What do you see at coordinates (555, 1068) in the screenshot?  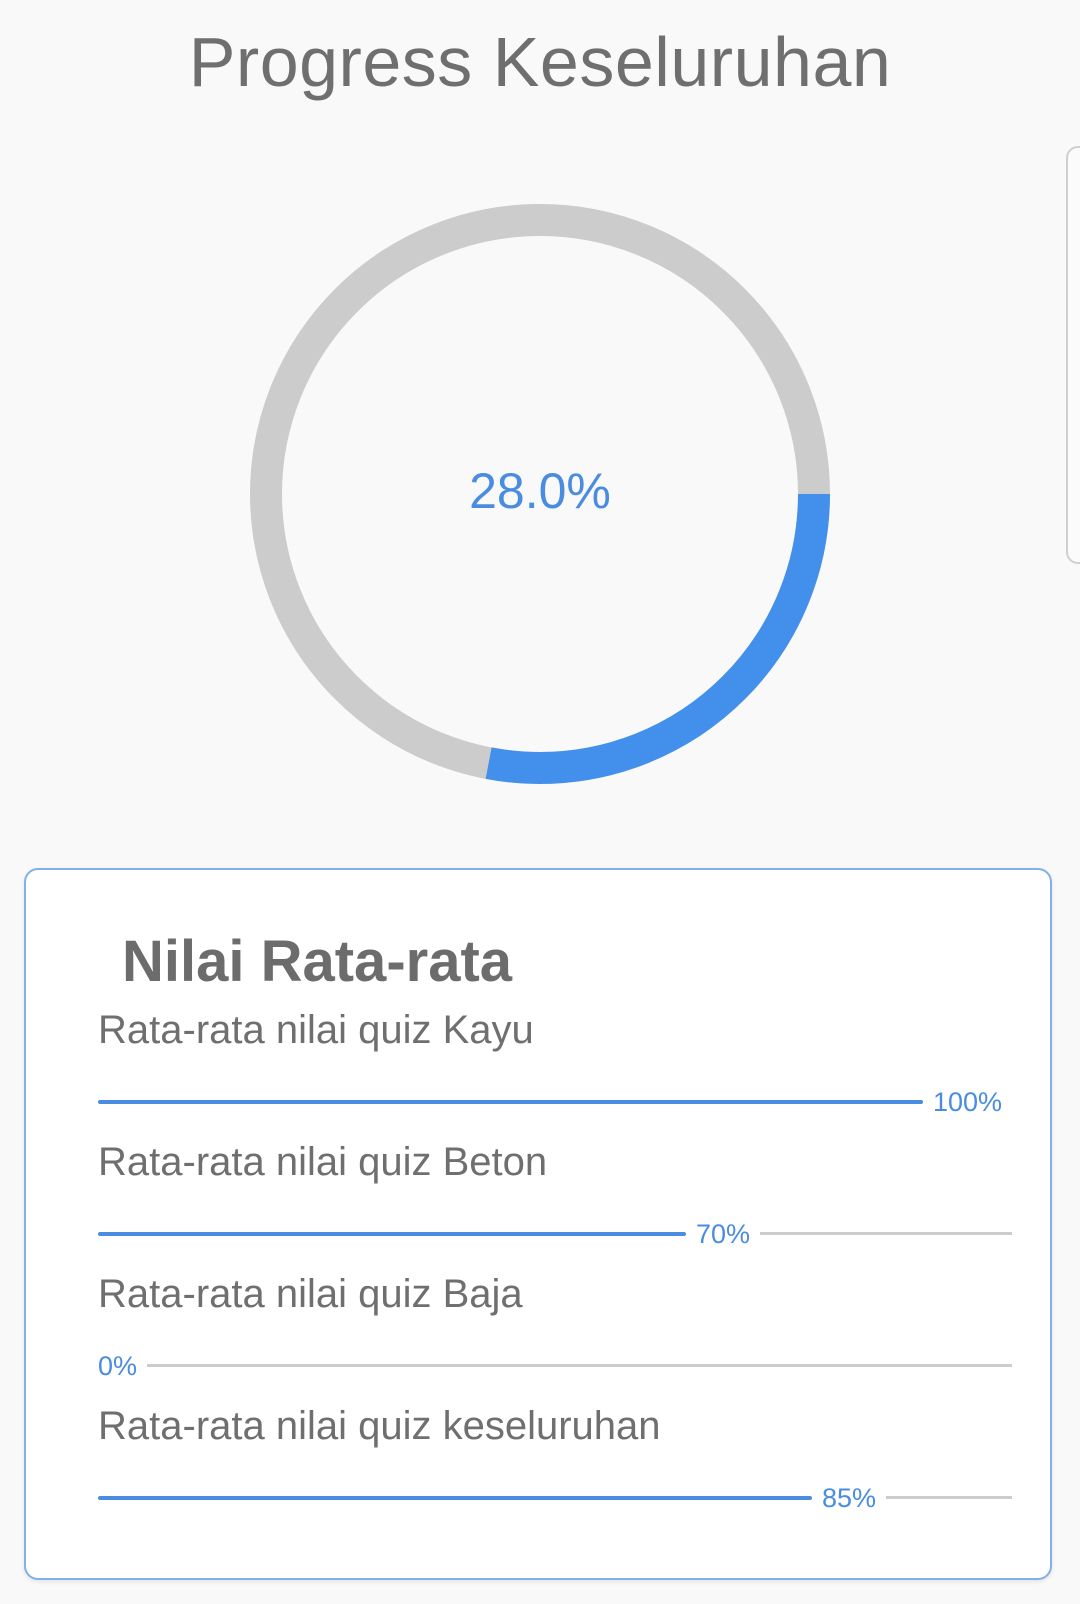 I see `metric-quiz-kayu: Rata-rata nilai quiz Kayu 100%` at bounding box center [555, 1068].